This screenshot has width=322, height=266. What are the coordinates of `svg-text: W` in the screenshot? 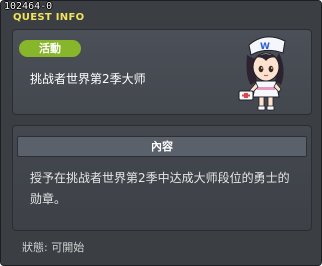 It's located at (265, 47).